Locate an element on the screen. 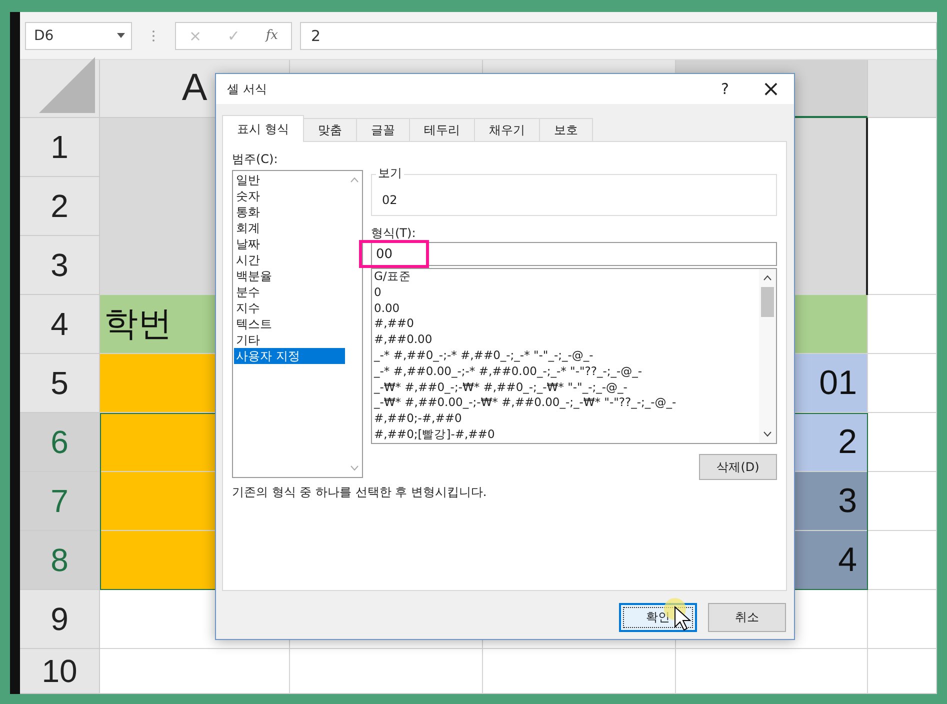 Image resolution: width=947 pixels, height=704 pixels. row-header: 8 is located at coordinates (60, 560).